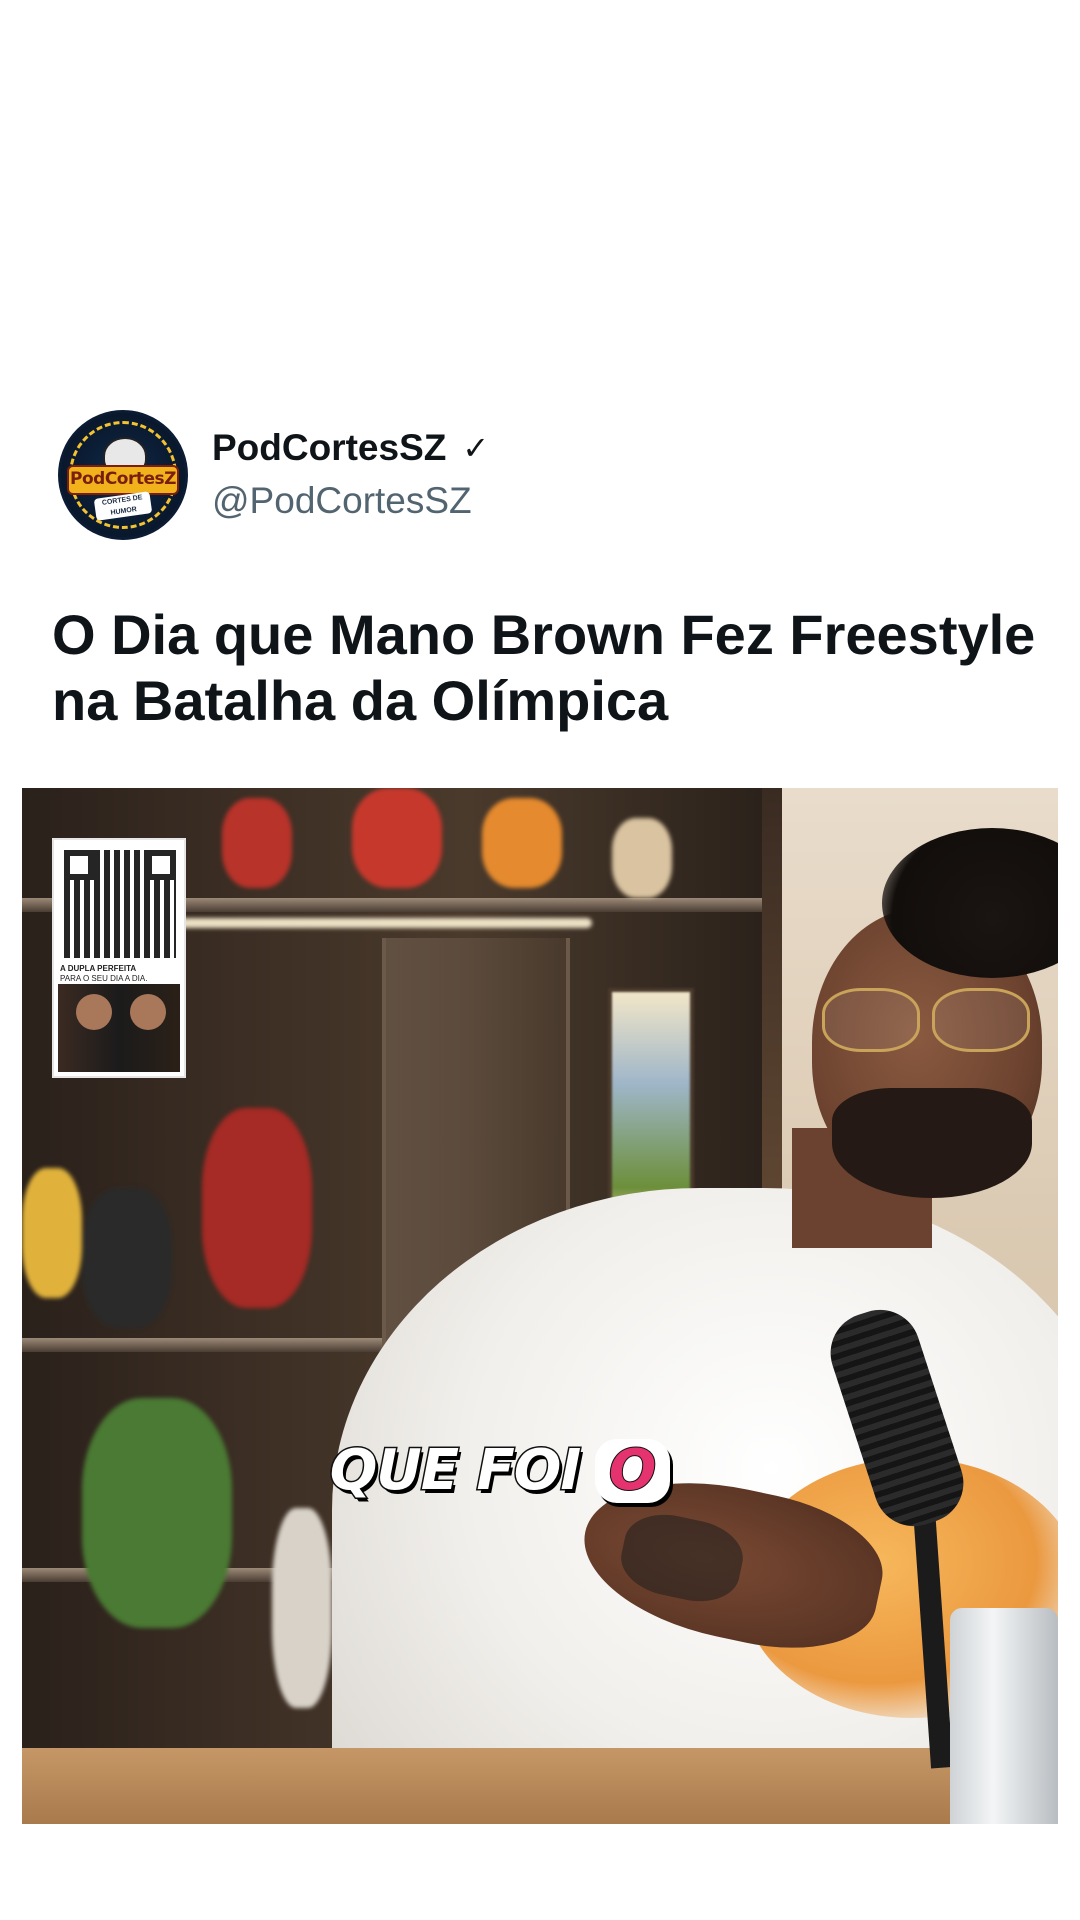  I want to click on user-handle: @PodCortesSZ, so click(350, 501).